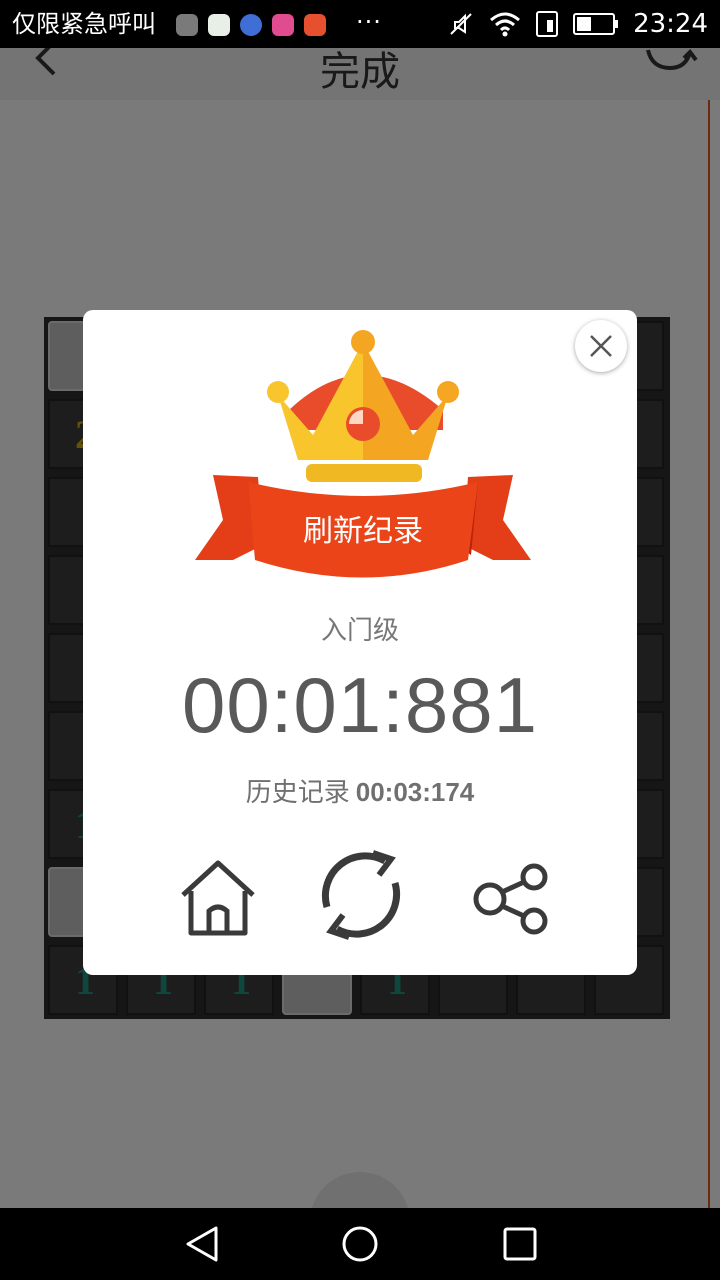  What do you see at coordinates (510, 899) in the screenshot?
I see `share-icon` at bounding box center [510, 899].